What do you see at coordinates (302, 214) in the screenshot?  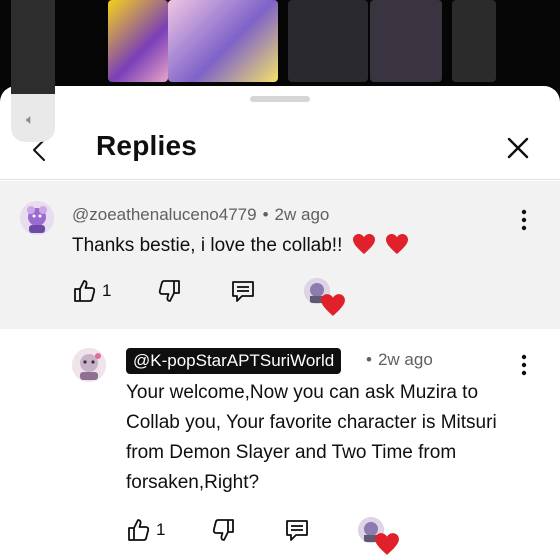 I see `comment-time: 2w ago` at bounding box center [302, 214].